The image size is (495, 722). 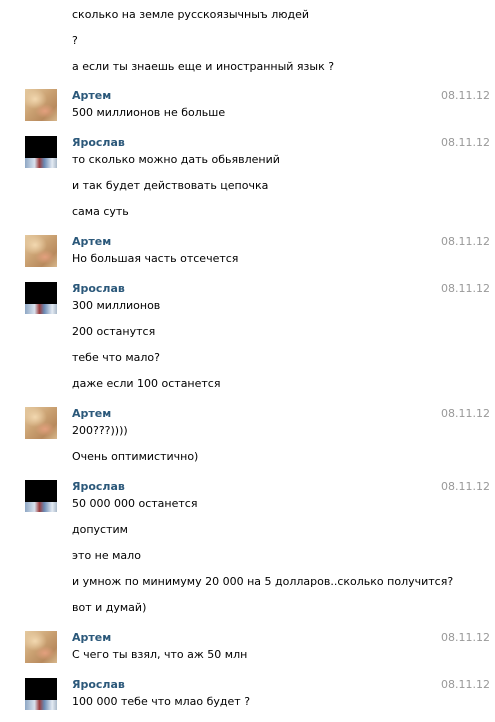 What do you see at coordinates (114, 331) in the screenshot?
I see `message-text: 200 останутся` at bounding box center [114, 331].